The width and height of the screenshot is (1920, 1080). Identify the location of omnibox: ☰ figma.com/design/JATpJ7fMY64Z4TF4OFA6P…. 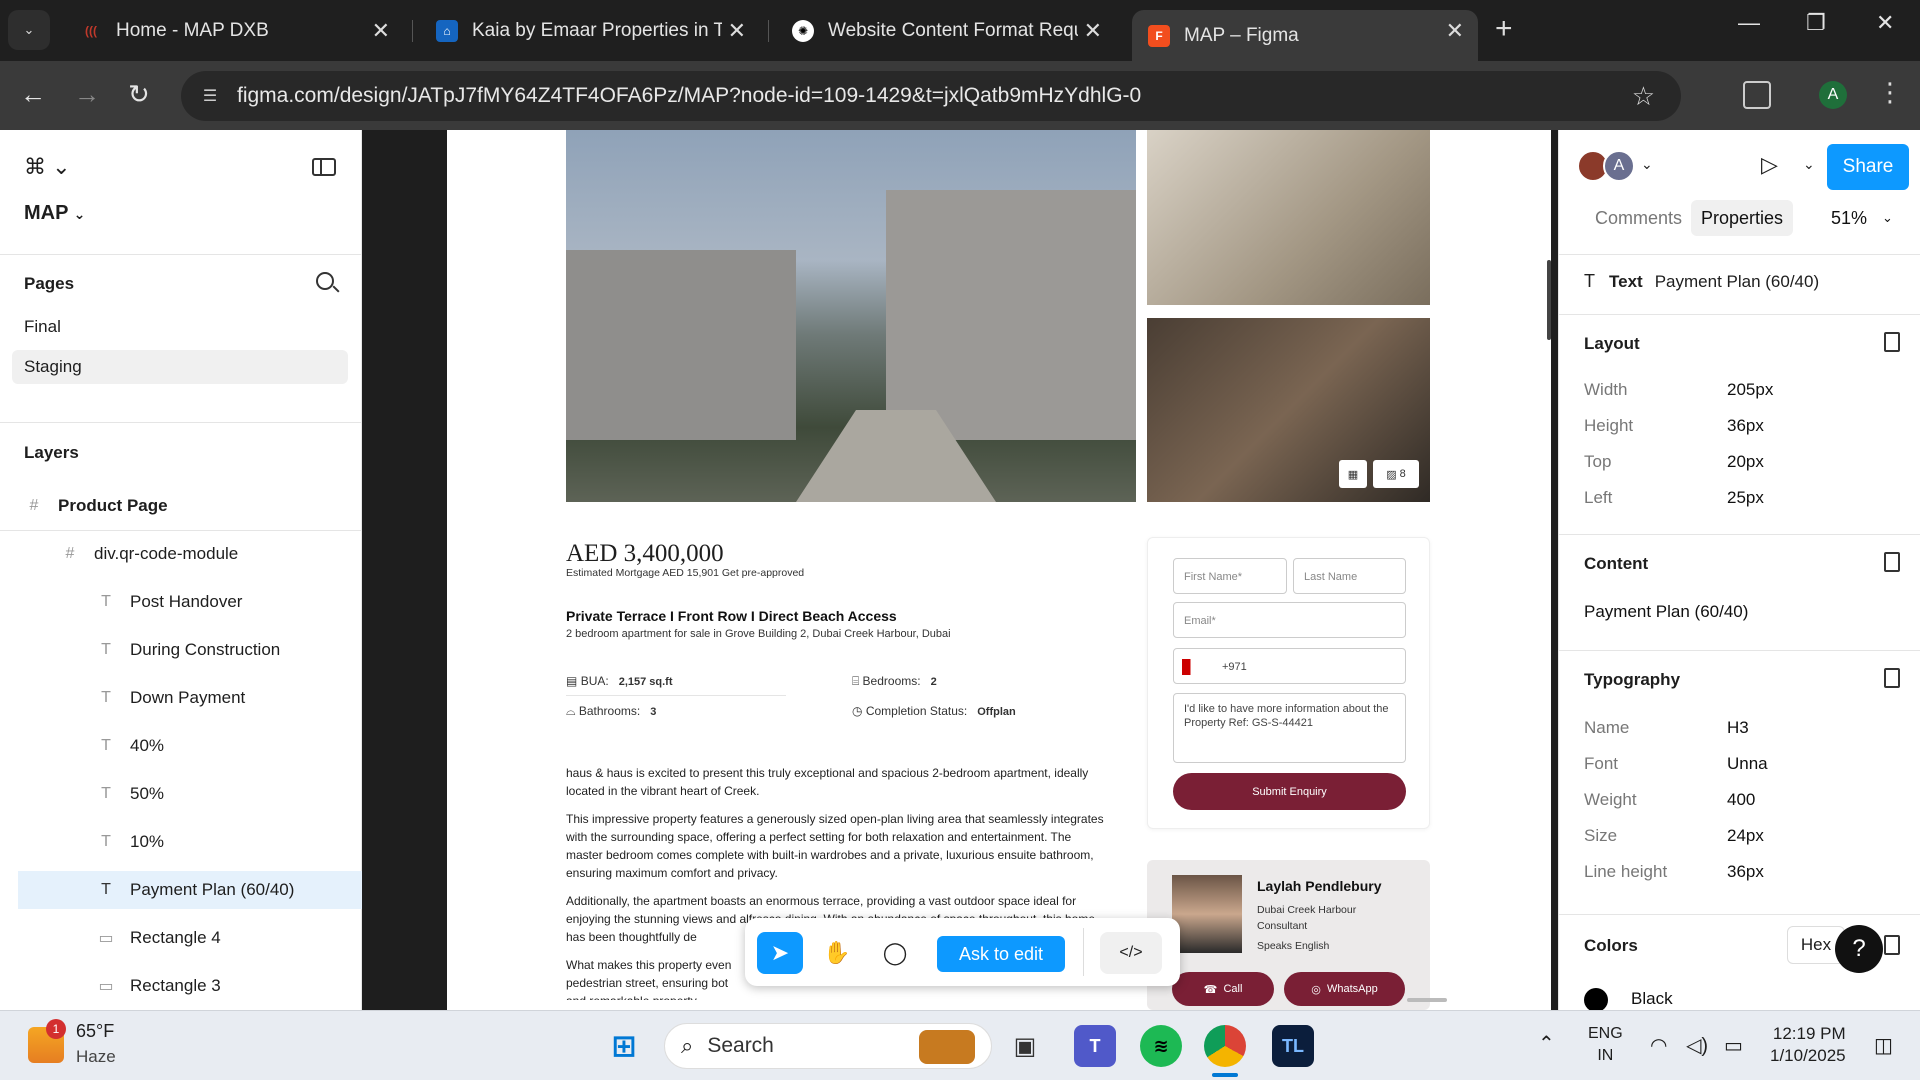
(931, 96).